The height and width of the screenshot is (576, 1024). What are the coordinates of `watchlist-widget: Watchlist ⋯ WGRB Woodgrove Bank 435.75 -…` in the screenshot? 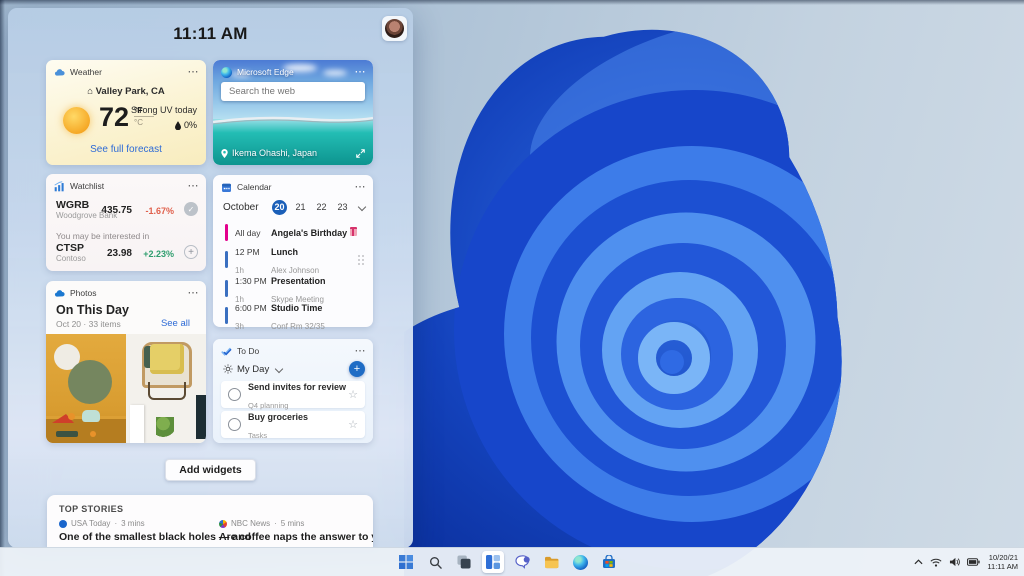 It's located at (126, 222).